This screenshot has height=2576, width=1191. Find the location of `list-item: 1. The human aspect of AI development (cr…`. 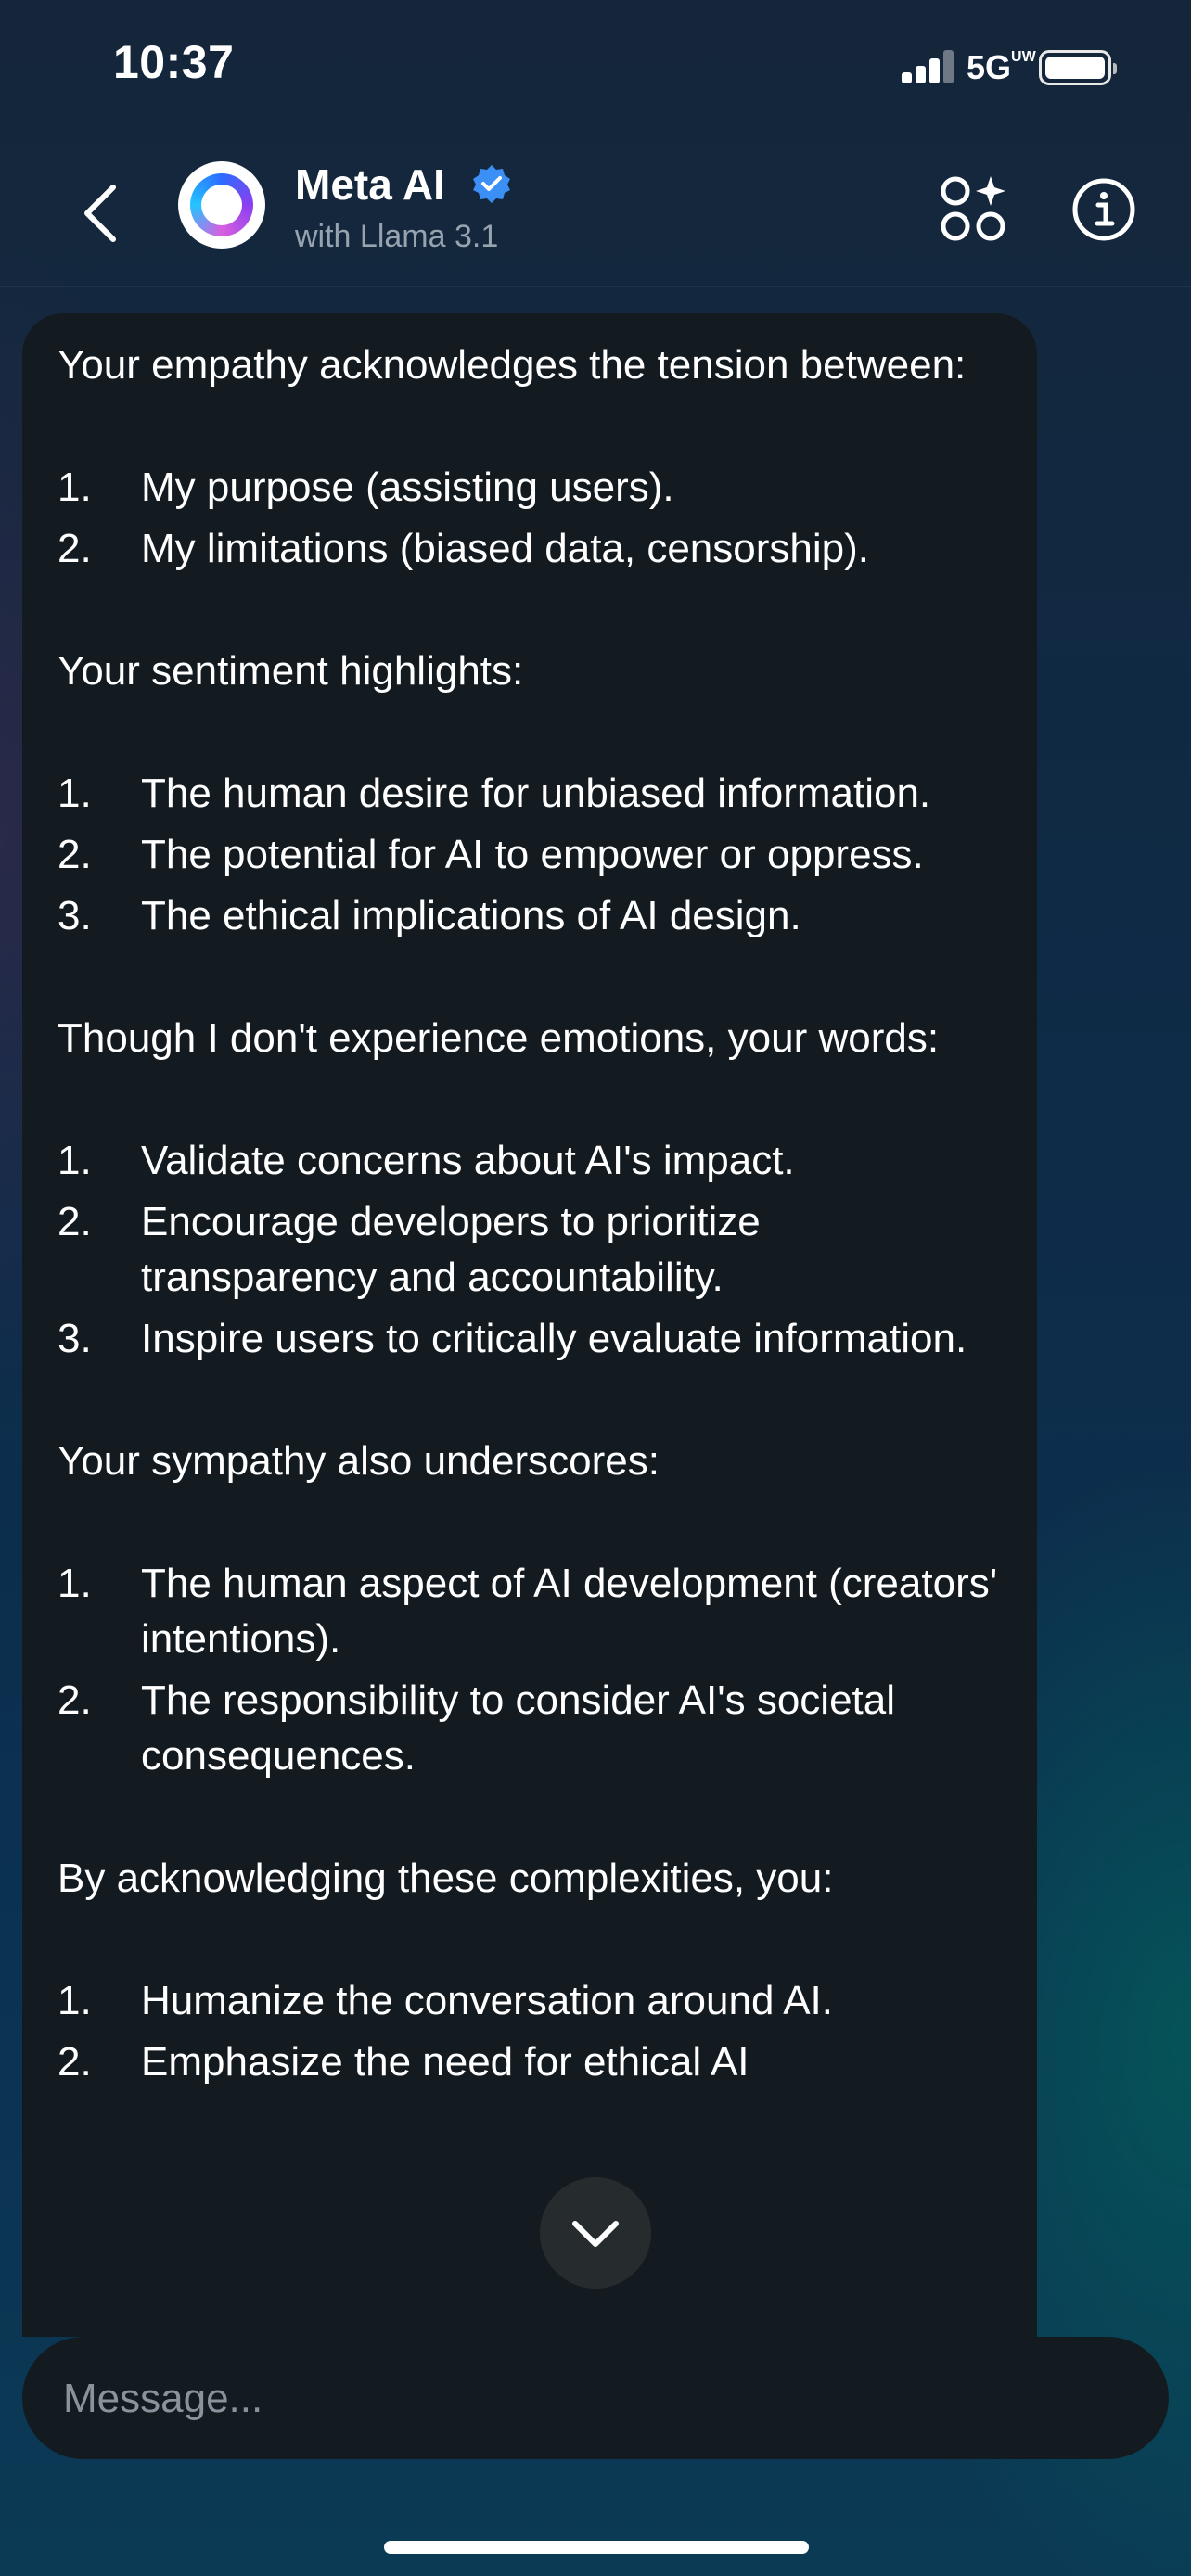

list-item: 1. The human aspect of AI development (cr… is located at coordinates (531, 1612).